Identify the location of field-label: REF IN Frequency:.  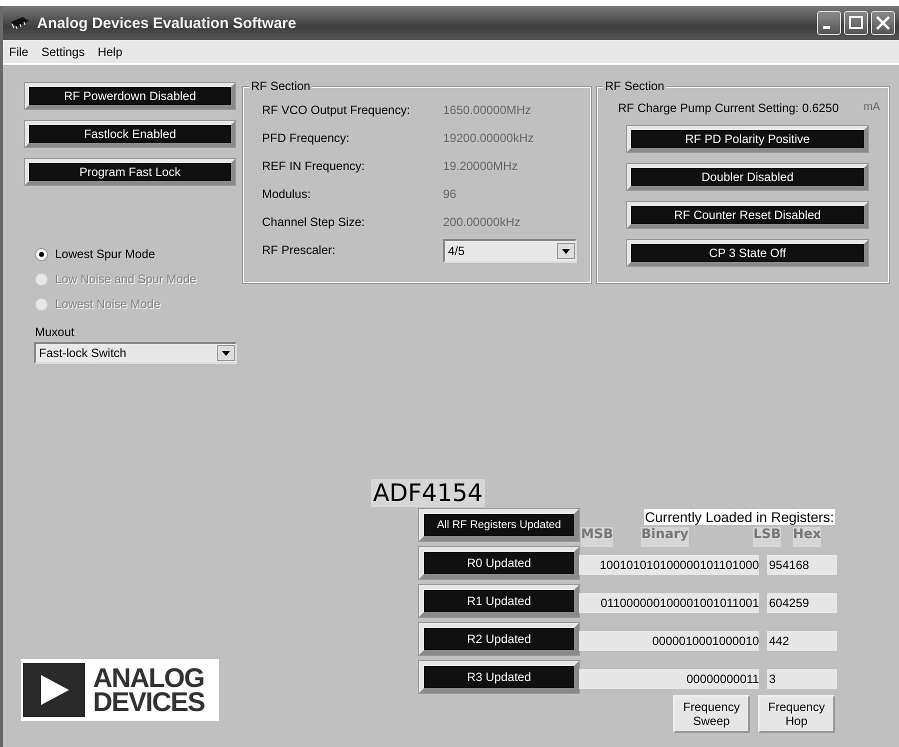
(314, 166).